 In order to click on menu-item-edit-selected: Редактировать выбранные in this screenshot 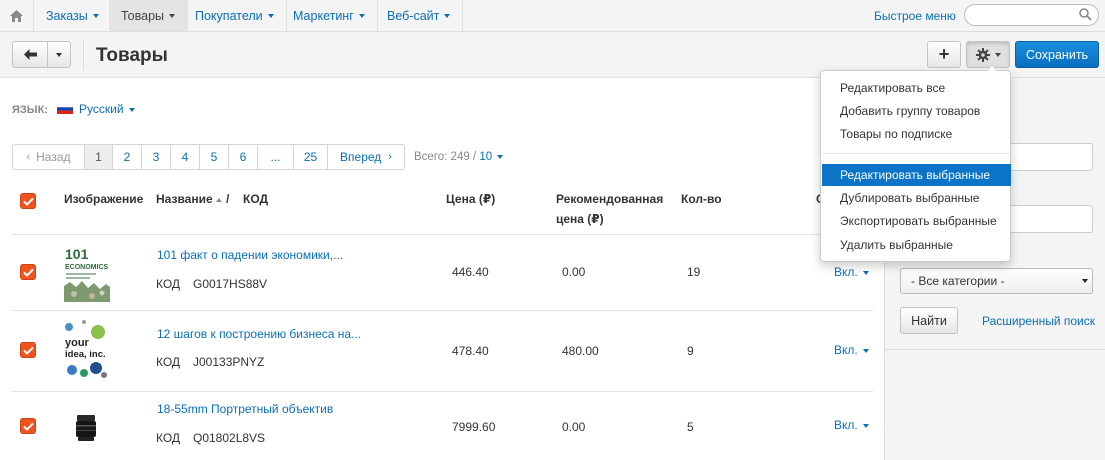, I will do `click(916, 175)`.